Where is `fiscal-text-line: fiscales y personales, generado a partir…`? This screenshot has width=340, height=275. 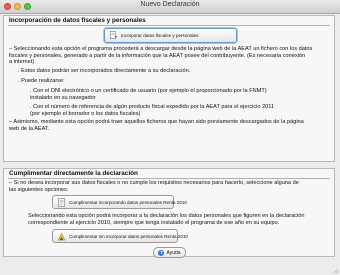
fiscal-text-line: fiscales y personales, generado a partir… is located at coordinates (157, 55).